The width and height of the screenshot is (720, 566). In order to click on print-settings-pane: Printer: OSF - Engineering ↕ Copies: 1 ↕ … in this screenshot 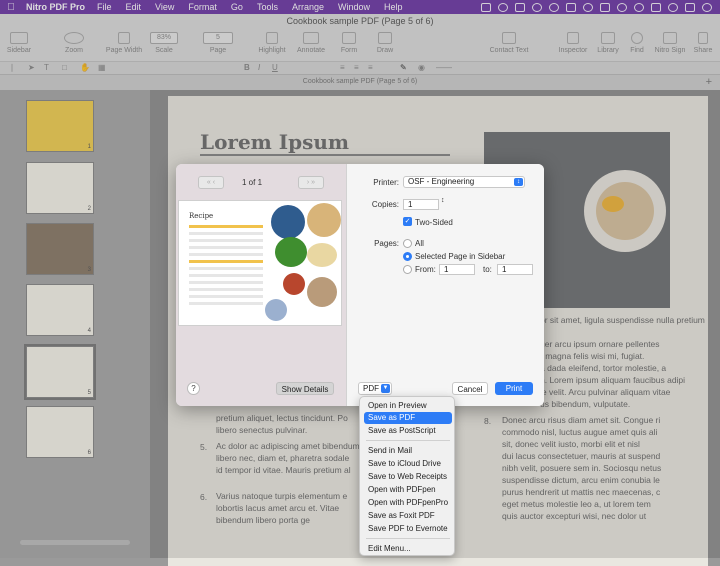, I will do `click(445, 285)`.